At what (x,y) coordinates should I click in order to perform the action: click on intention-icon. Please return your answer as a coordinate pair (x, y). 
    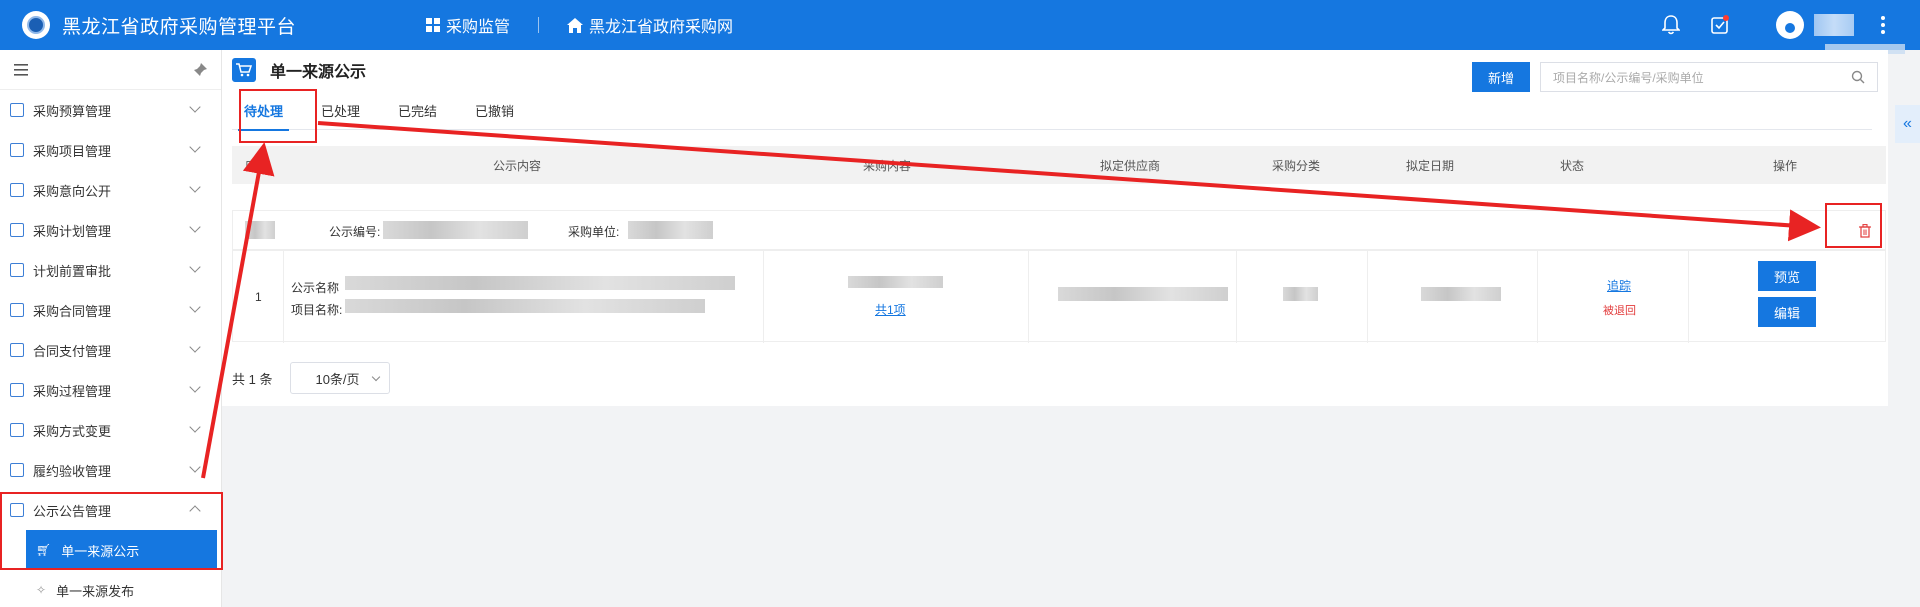
    Looking at the image, I should click on (17, 190).